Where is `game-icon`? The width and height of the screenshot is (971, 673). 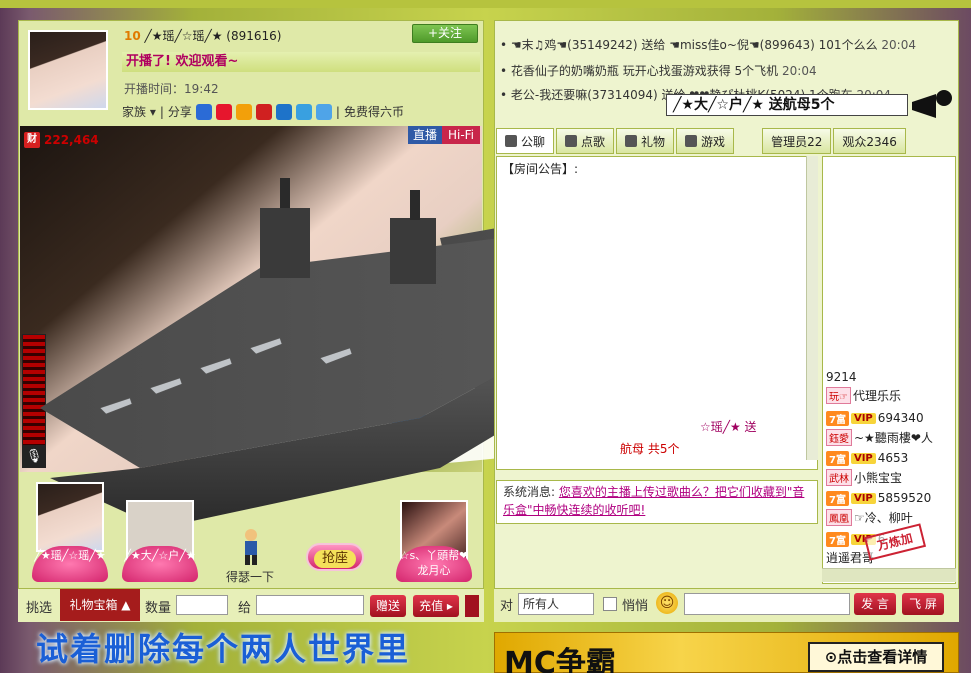
game-icon is located at coordinates (691, 141).